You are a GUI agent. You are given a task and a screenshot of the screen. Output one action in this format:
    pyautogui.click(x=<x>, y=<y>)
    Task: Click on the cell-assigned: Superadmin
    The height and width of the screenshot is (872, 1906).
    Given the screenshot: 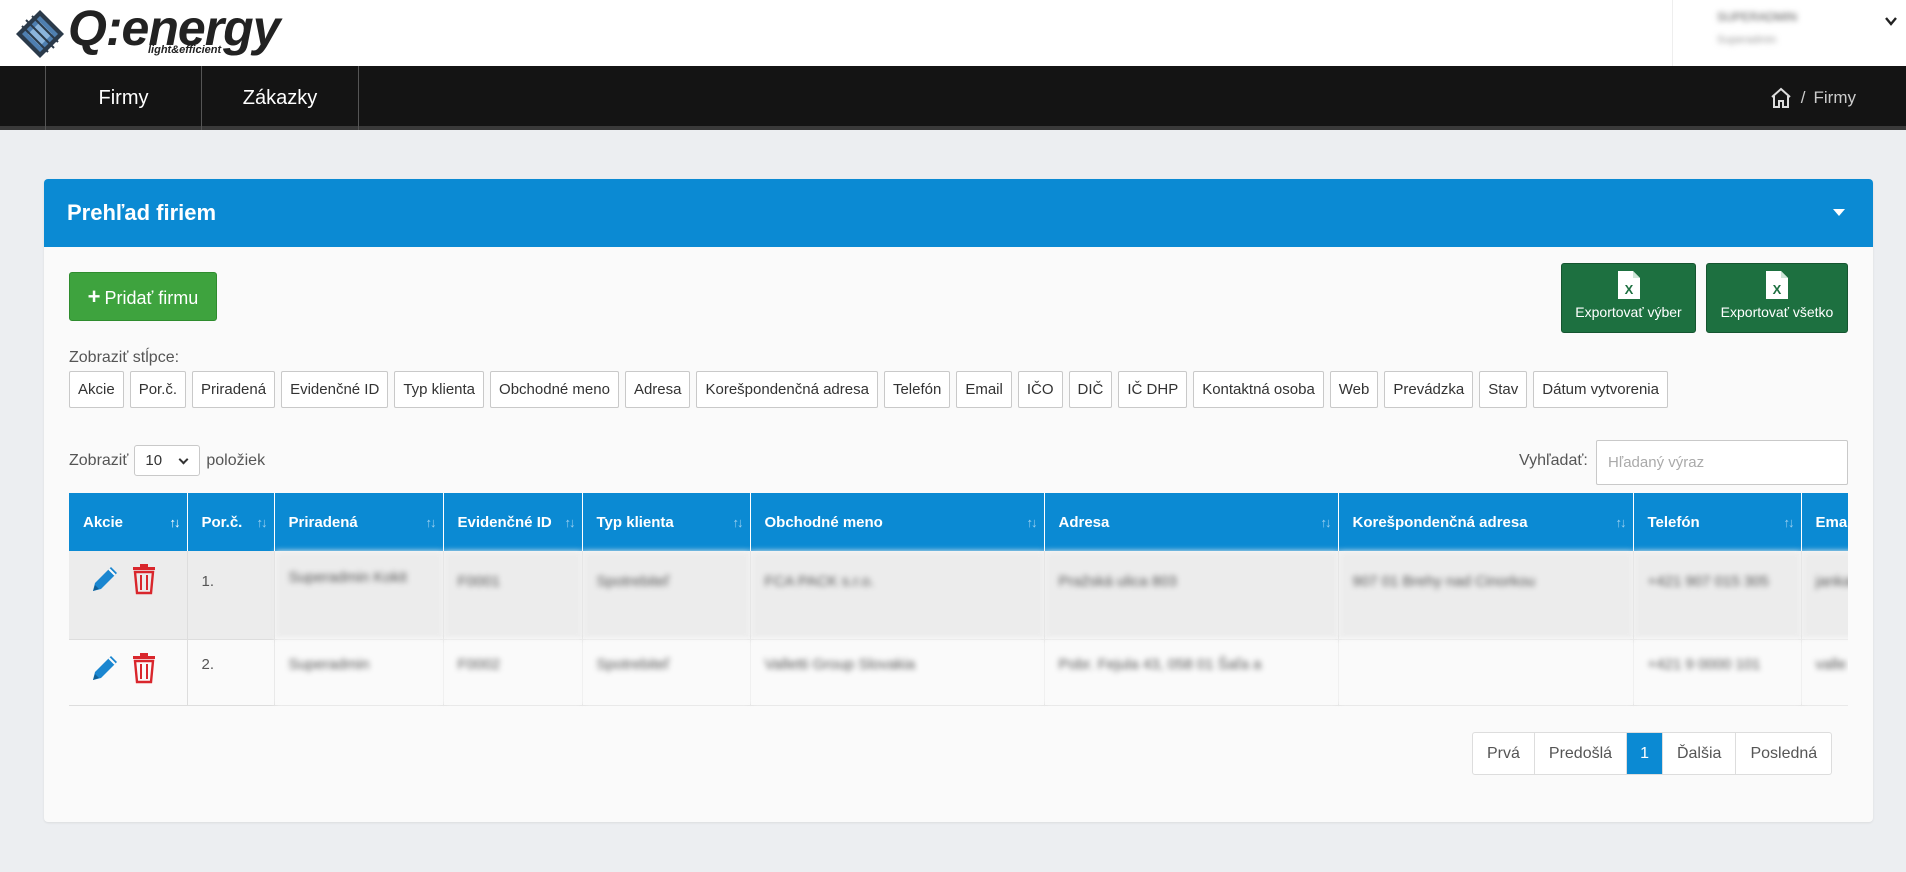 What is the action you would take?
    pyautogui.click(x=359, y=672)
    